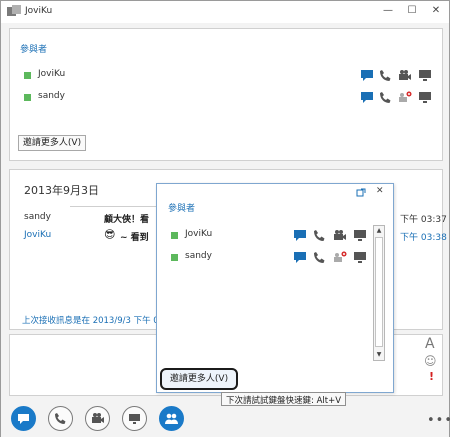 This screenshot has height=437, width=450. Describe the element at coordinates (388, 11) in the screenshot. I see `minimize-button: —` at that location.